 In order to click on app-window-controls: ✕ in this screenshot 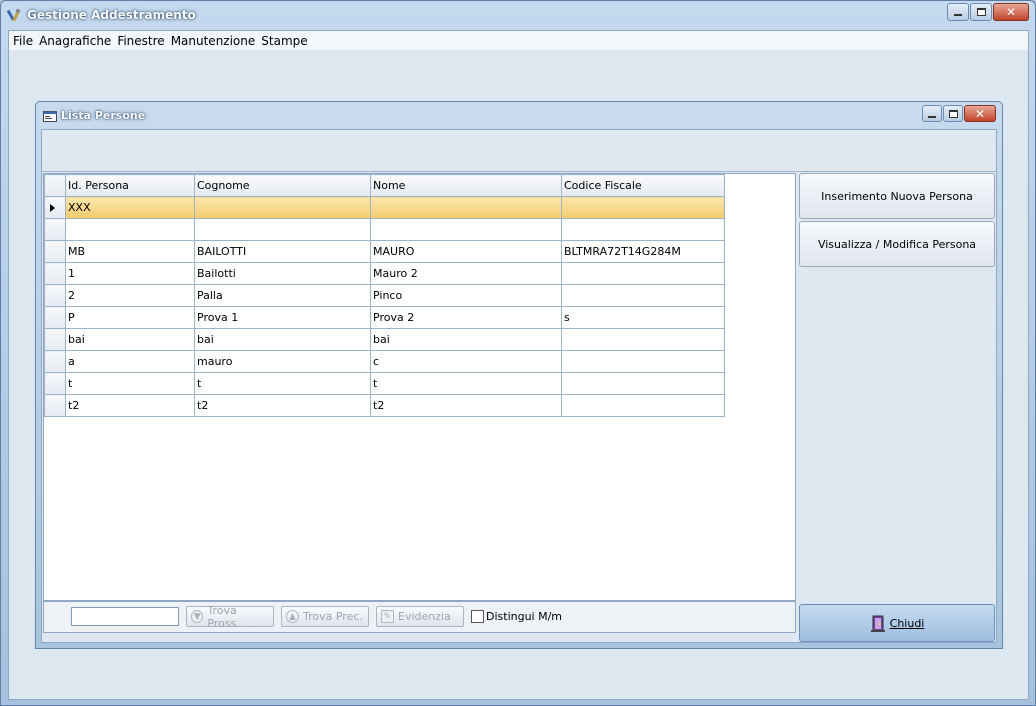, I will do `click(987, 12)`.